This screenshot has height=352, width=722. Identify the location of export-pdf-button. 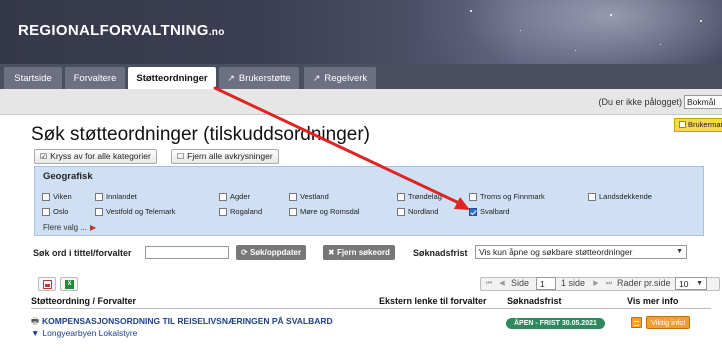
(47, 284).